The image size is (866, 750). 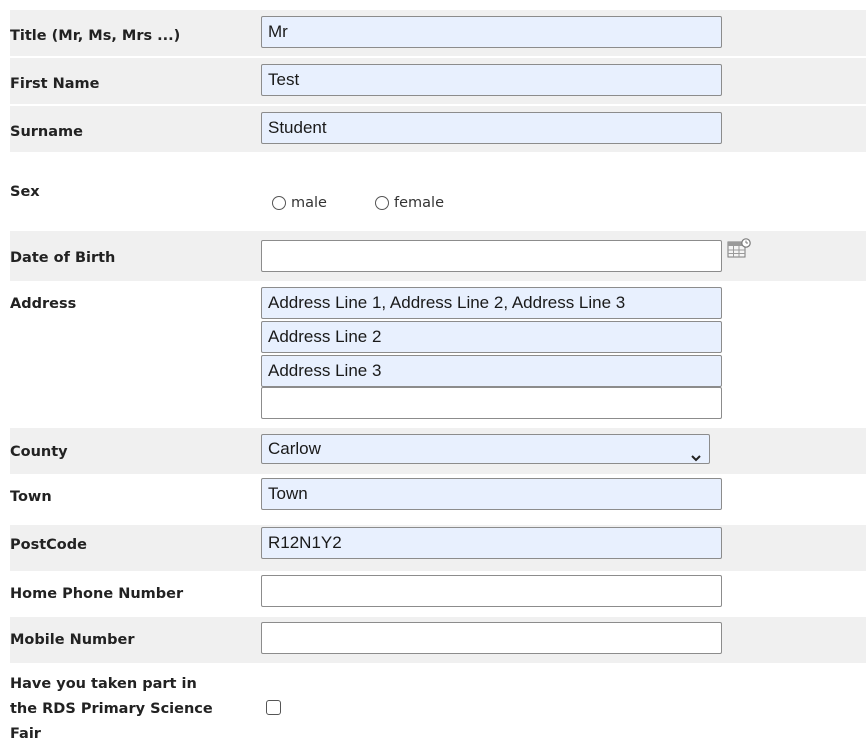 I want to click on rds-primary-label-line-3: Fair, so click(x=25, y=734).